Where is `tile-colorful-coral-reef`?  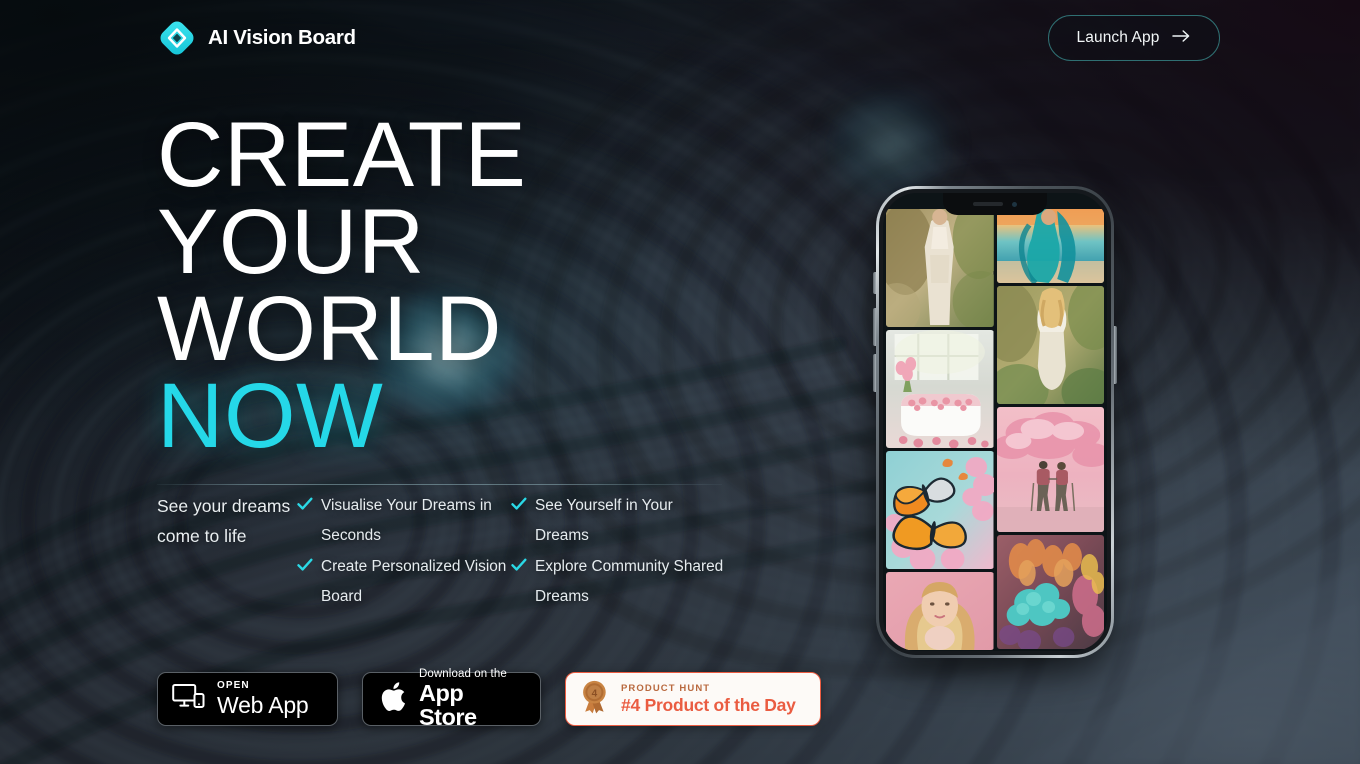
tile-colorful-coral-reef is located at coordinates (1050, 592).